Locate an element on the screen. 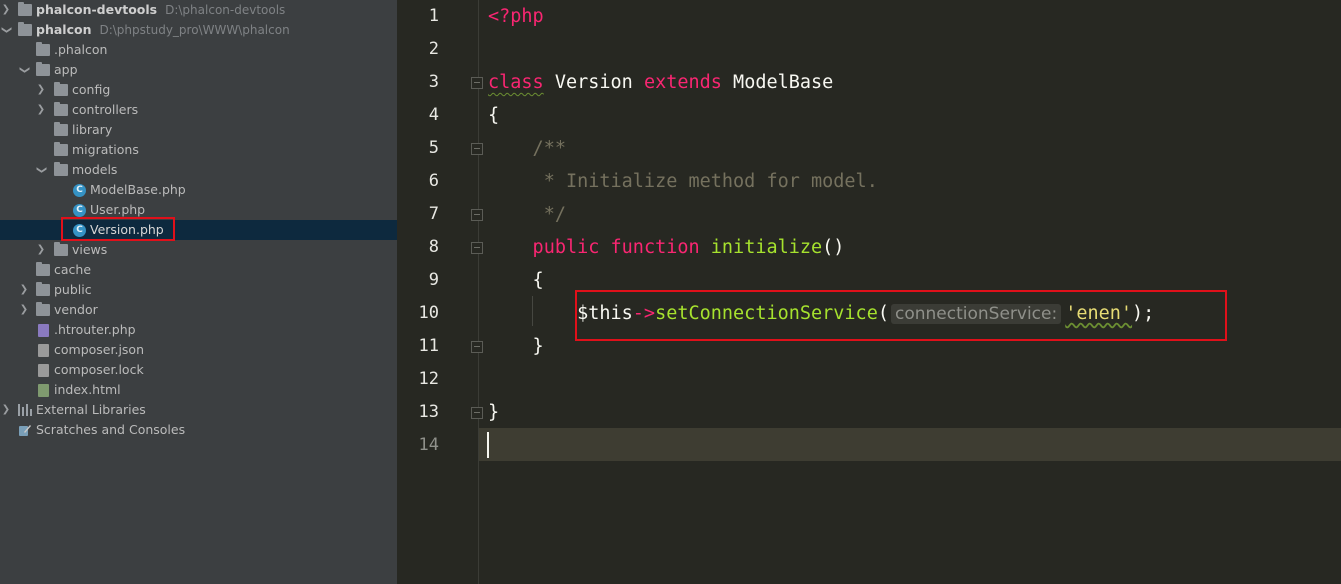  tree-item-htrouter-php: .htrouter.php is located at coordinates (198, 330).